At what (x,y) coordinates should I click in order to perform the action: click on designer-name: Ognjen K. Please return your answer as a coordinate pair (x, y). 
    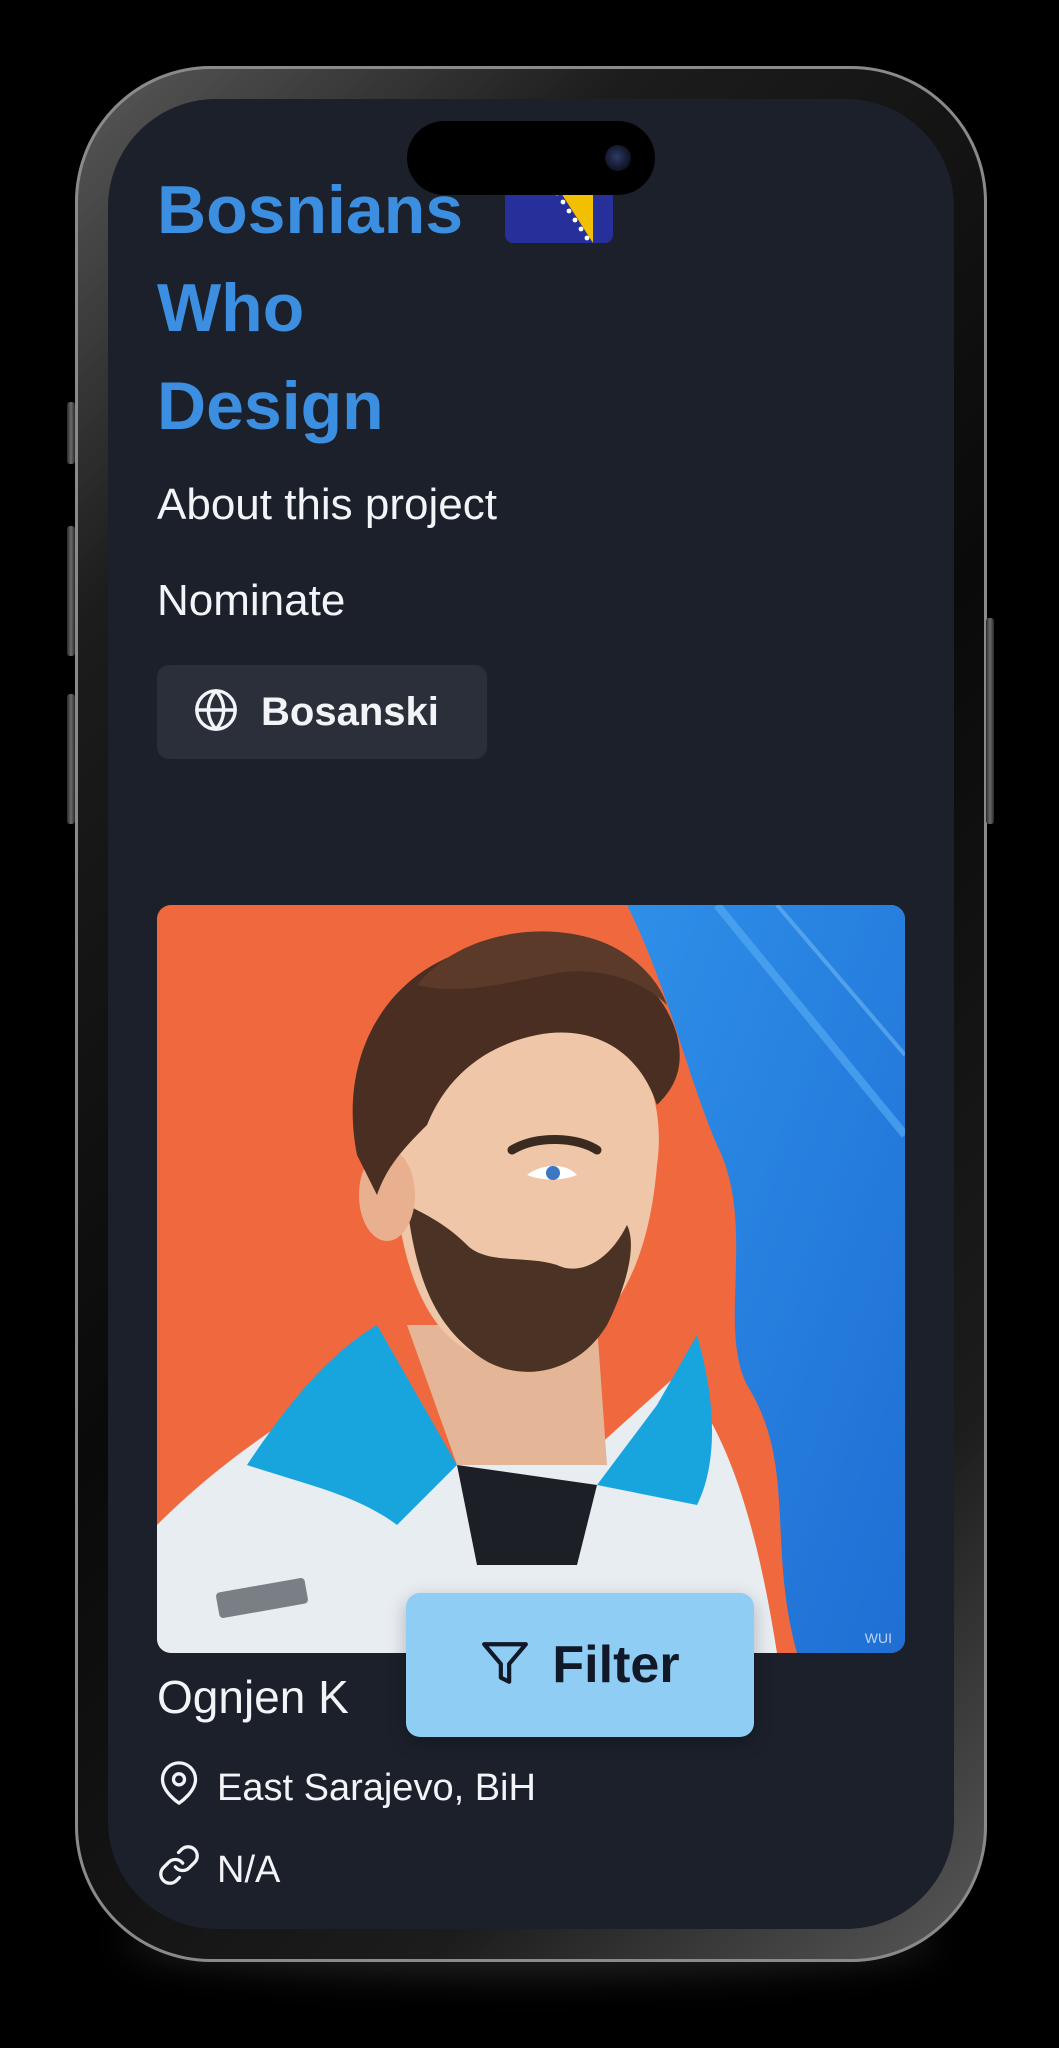
    Looking at the image, I should click on (253, 1697).